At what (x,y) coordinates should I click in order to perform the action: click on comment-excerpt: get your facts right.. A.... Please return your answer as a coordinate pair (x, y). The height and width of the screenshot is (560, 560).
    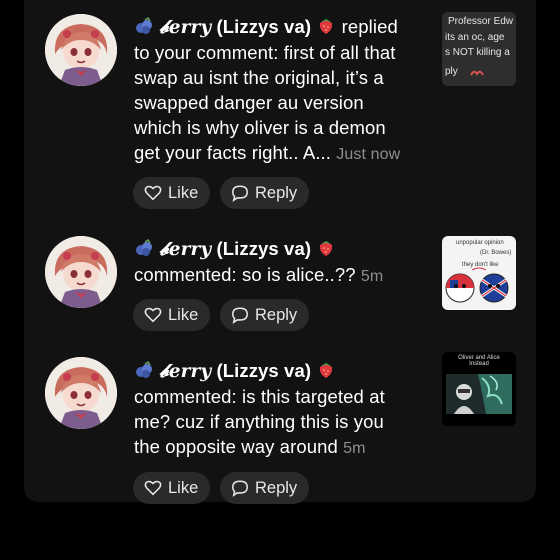
    Looking at the image, I should click on (233, 152).